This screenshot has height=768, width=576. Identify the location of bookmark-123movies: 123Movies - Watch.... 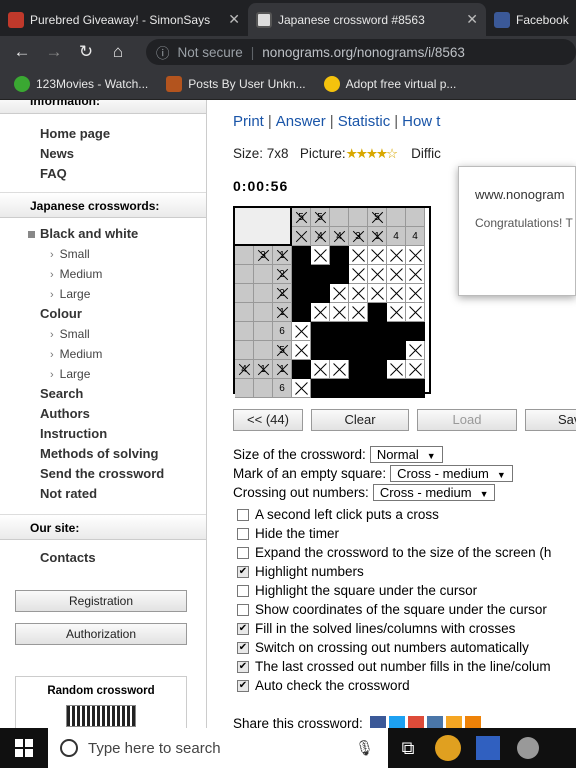
(81, 83).